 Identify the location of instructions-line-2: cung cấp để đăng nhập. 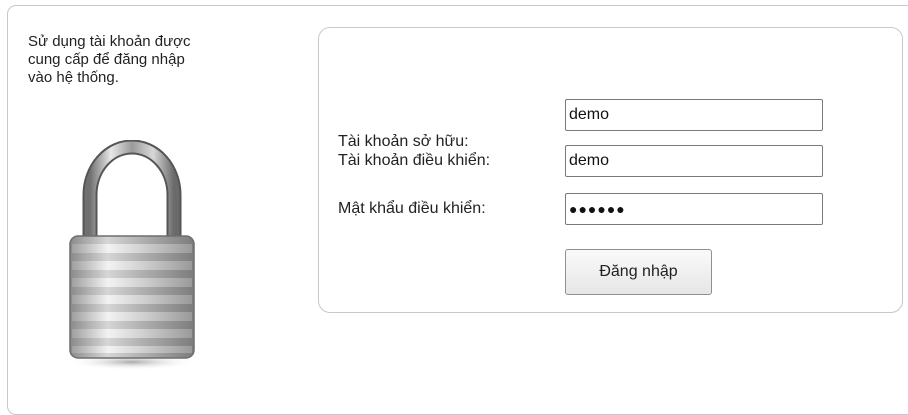
(106, 59).